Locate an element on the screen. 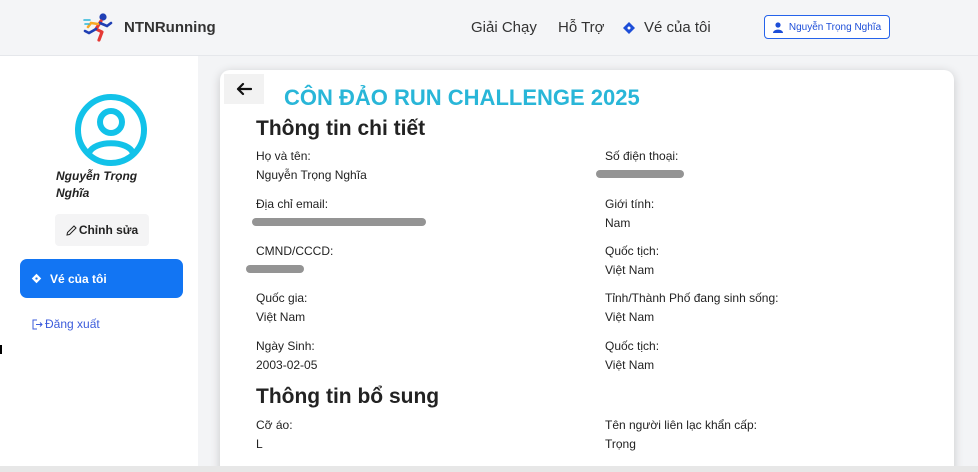 The height and width of the screenshot is (472, 978). field-label: Địa chỉ email: is located at coordinates (292, 204).